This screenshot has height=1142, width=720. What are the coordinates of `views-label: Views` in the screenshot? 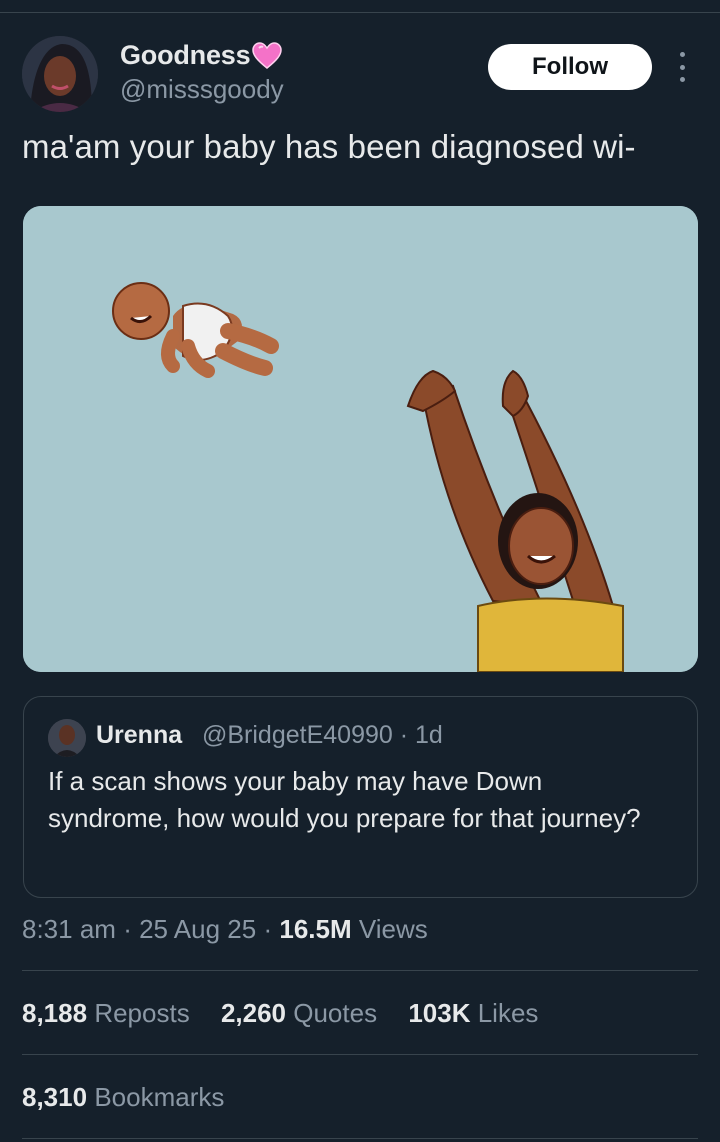 It's located at (393, 929).